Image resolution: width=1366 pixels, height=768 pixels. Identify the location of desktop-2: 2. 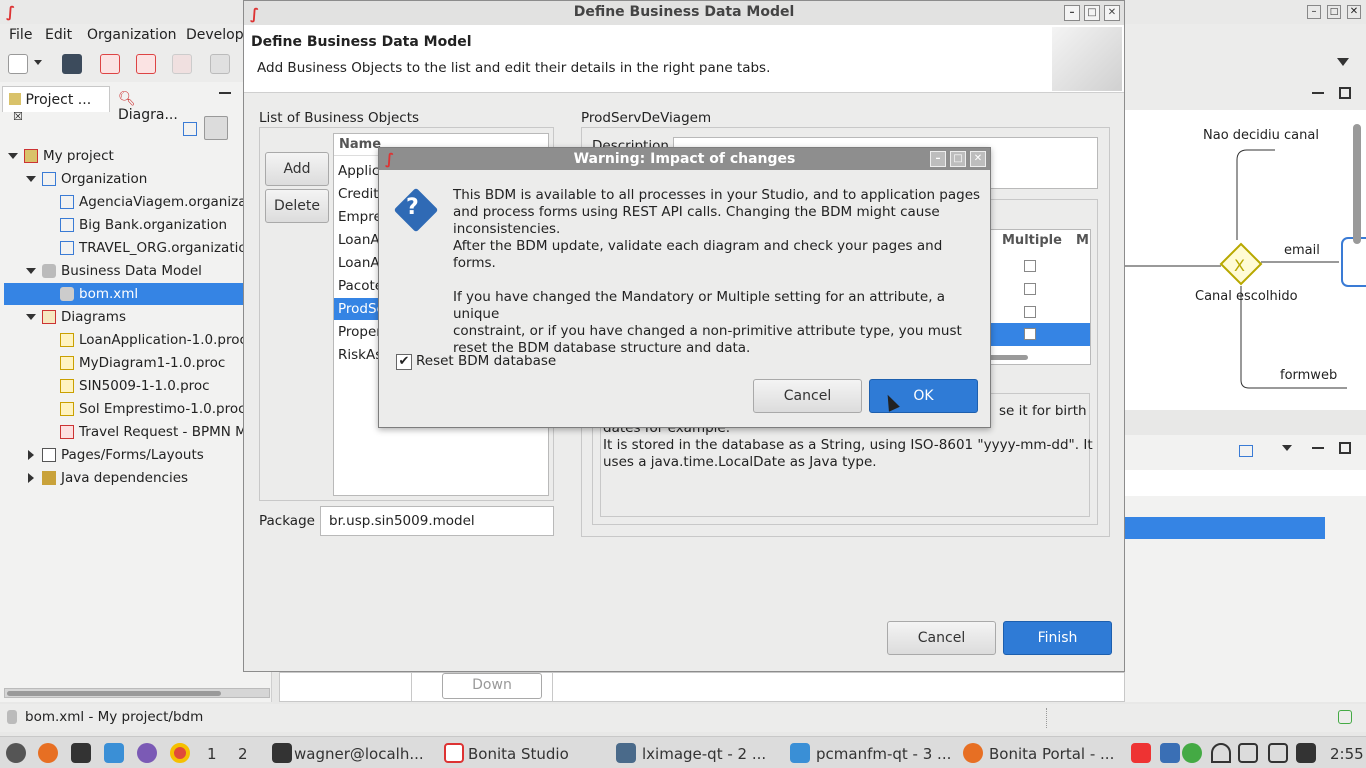
(243, 754).